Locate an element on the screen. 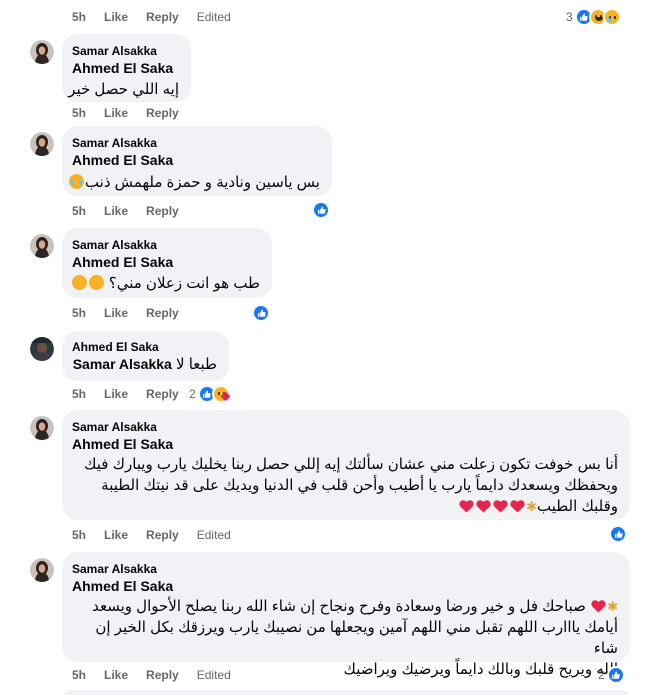 This screenshot has width=667, height=695. pensive-emoji-icon is located at coordinates (79, 282).